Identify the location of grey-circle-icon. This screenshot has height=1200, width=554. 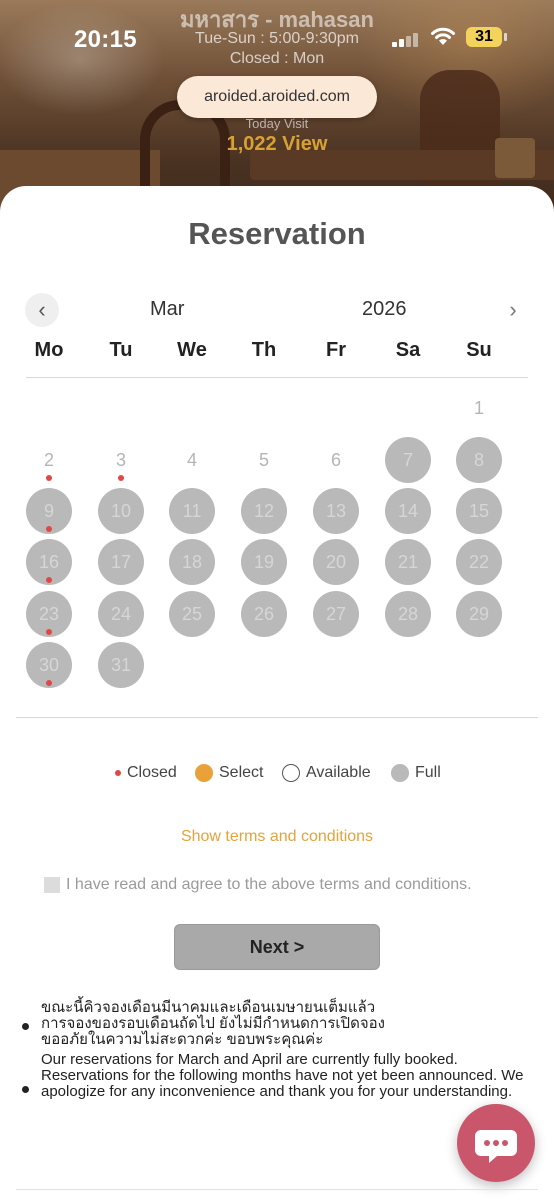
(400, 773).